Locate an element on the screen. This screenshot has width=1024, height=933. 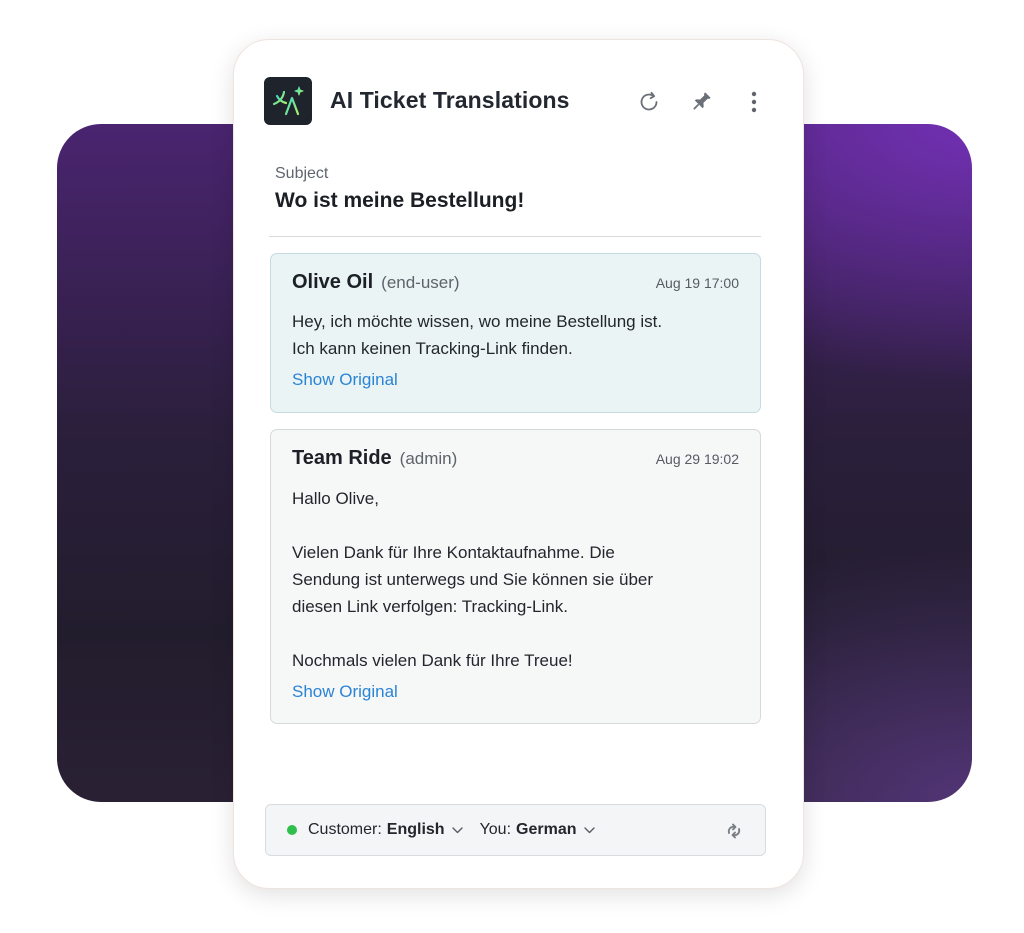
pin-icon is located at coordinates (702, 101).